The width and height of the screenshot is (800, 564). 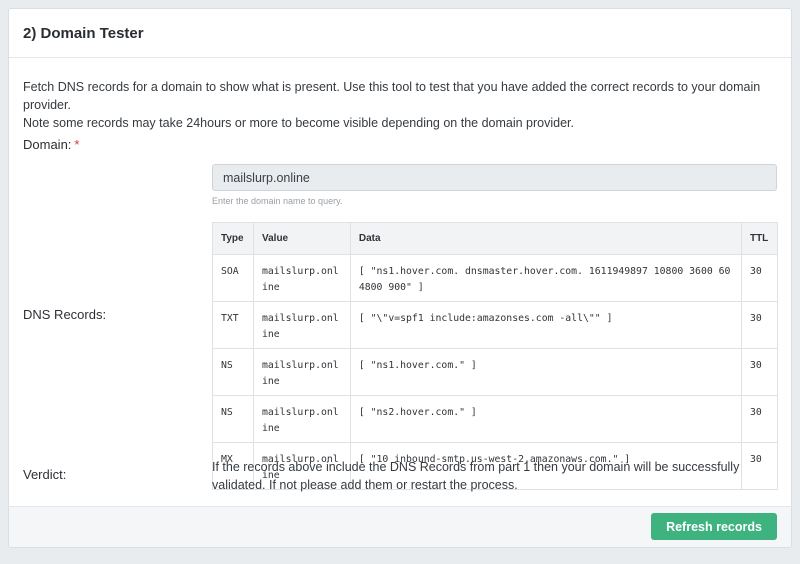 I want to click on table-header-row: Type Value Data TTL, so click(x=495, y=238).